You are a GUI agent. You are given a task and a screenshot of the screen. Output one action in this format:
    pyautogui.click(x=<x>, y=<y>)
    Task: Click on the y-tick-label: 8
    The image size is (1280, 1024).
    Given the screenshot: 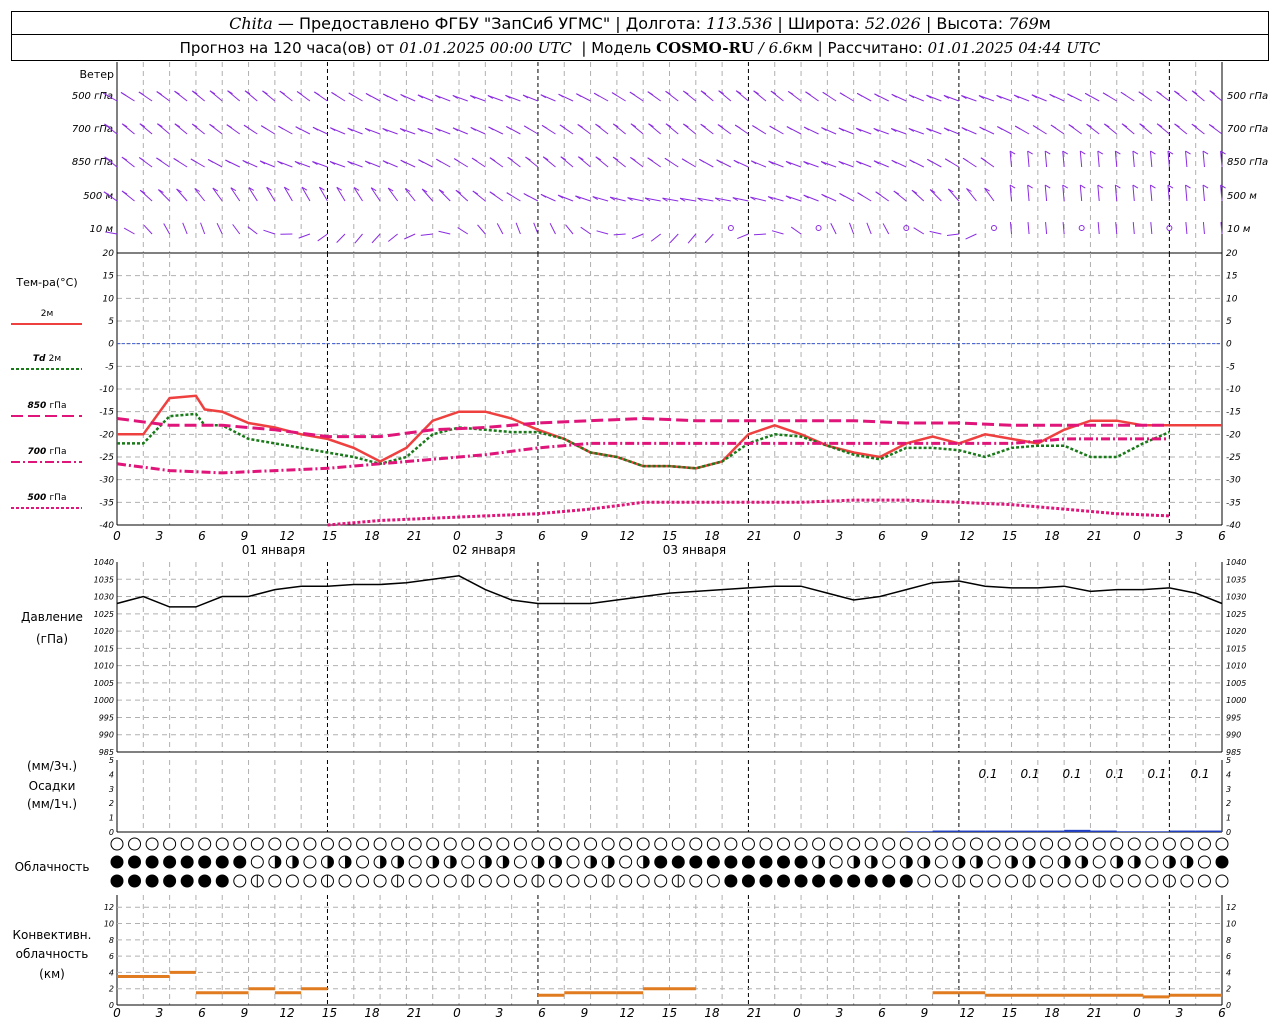 What is the action you would take?
    pyautogui.click(x=1228, y=940)
    